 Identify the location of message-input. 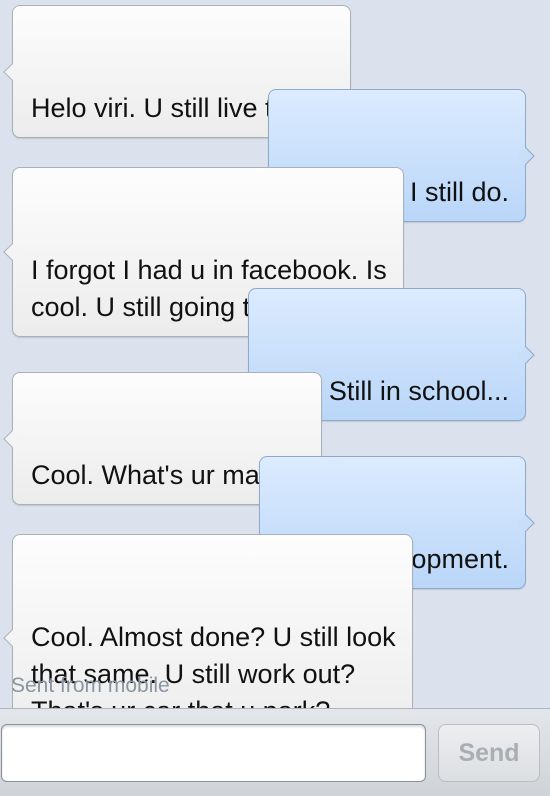
(213, 753).